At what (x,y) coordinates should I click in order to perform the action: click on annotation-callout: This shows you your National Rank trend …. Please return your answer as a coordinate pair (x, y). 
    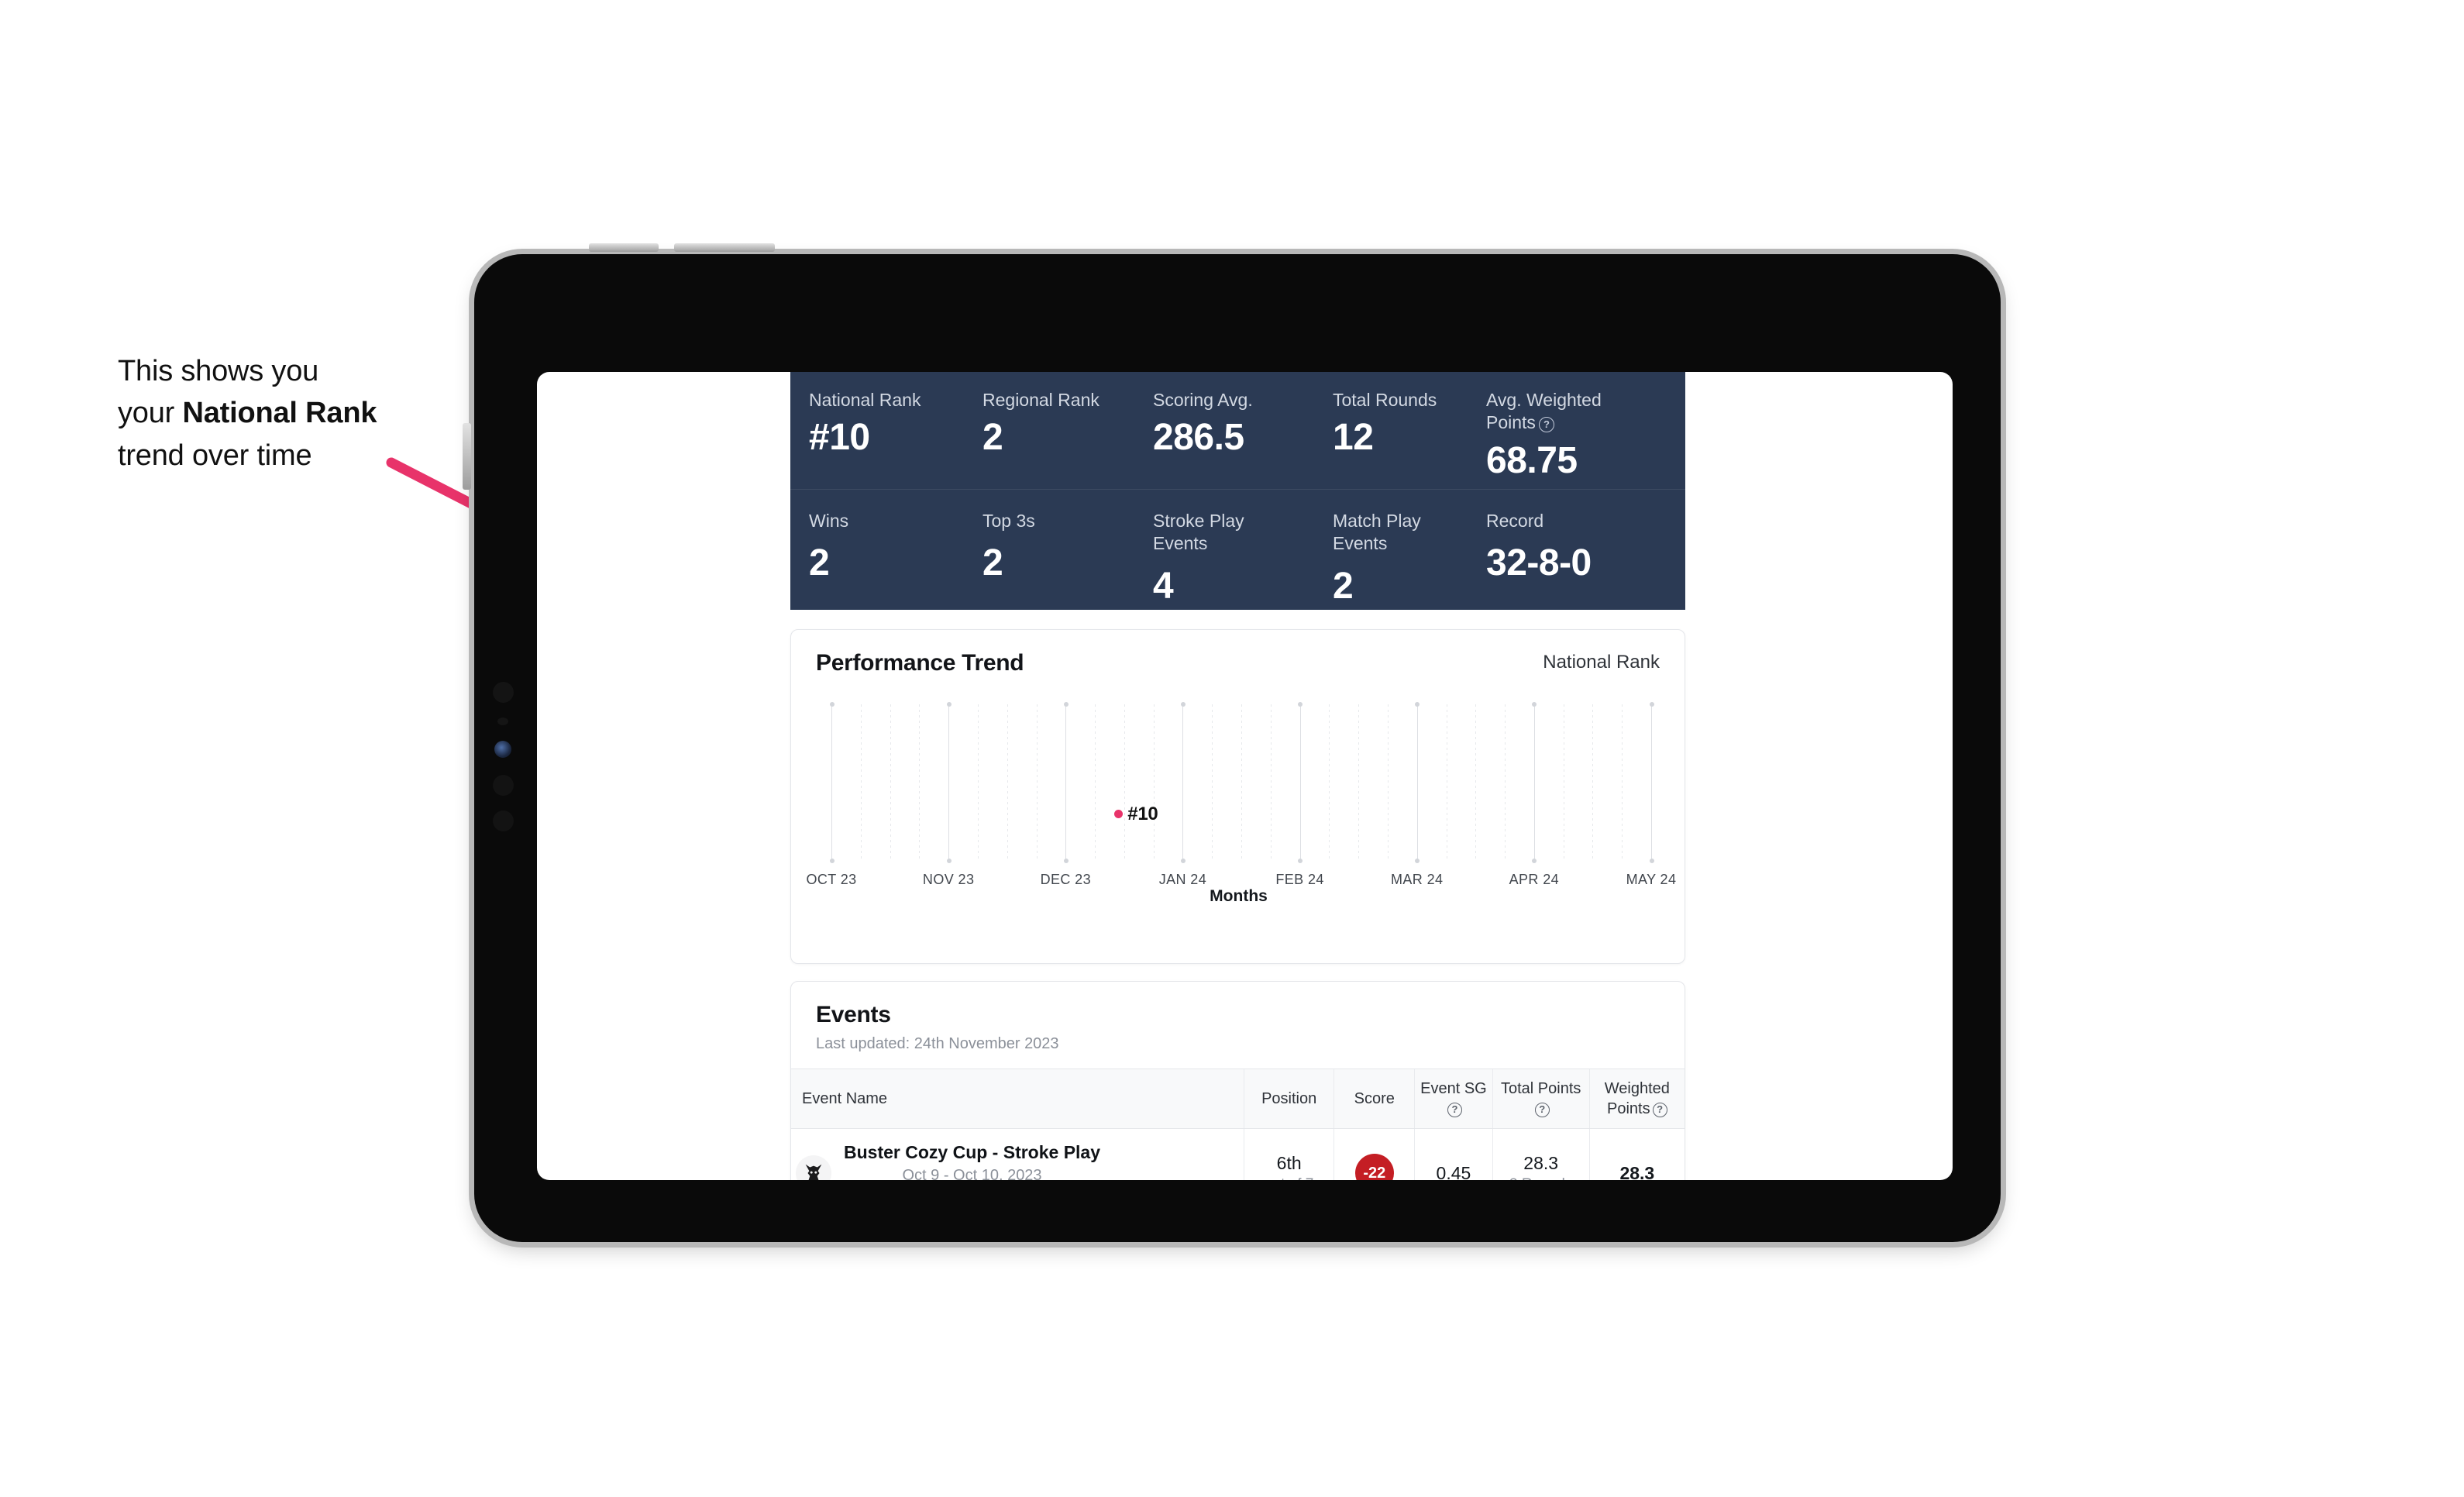
    Looking at the image, I should click on (273, 414).